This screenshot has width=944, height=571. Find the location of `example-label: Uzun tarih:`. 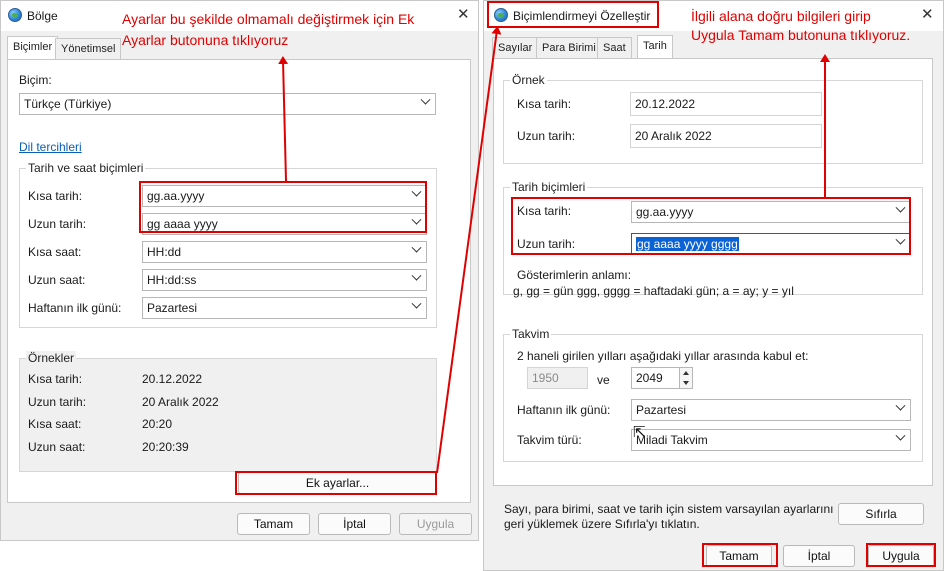

example-label: Uzun tarih: is located at coordinates (57, 402).